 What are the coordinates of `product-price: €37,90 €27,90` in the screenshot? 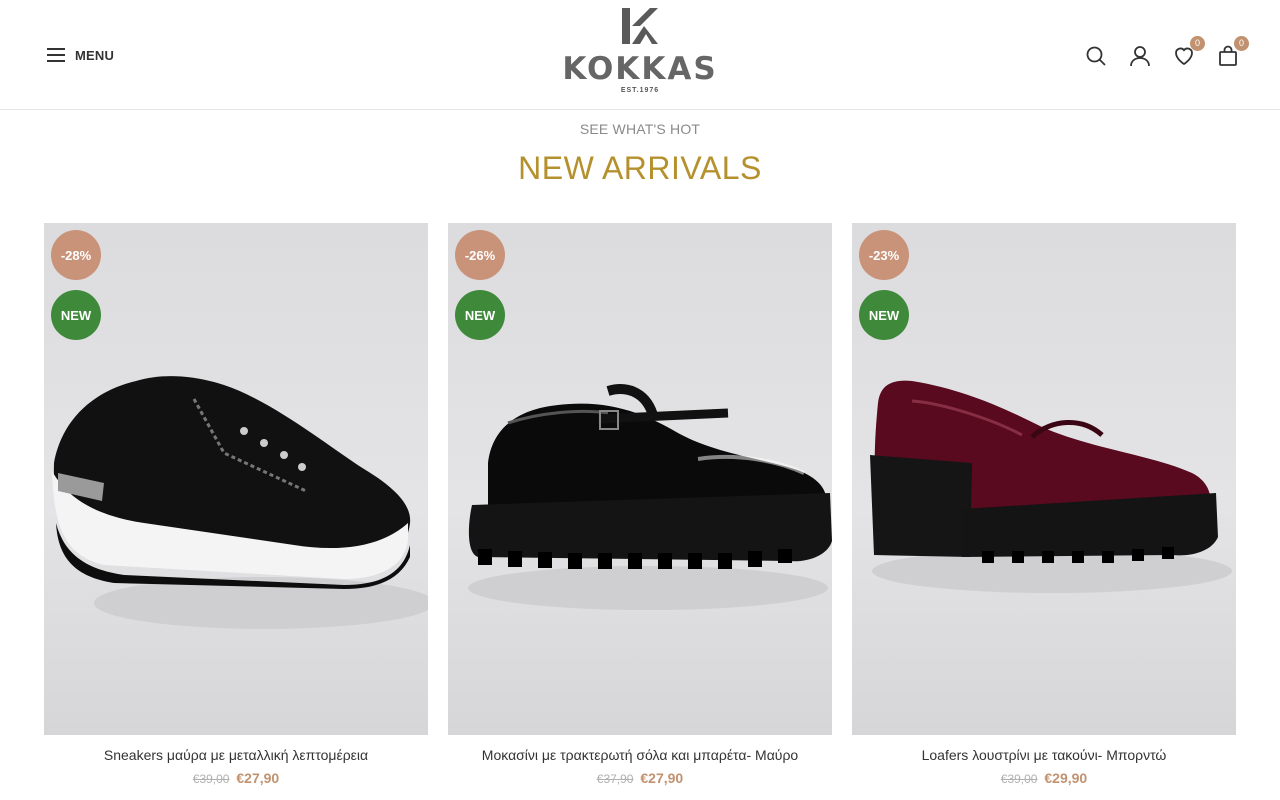 It's located at (640, 778).